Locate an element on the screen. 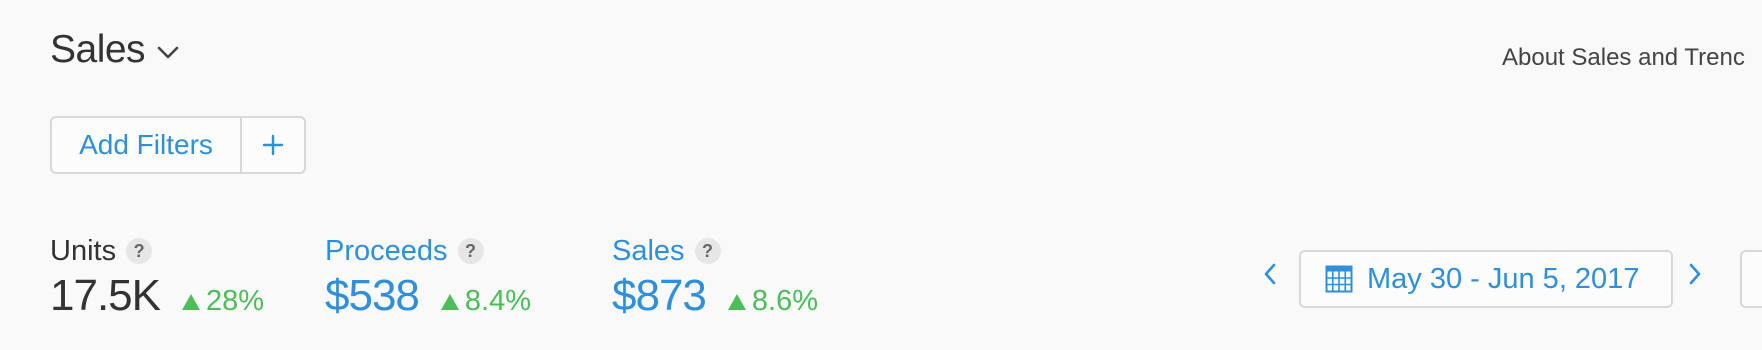 The height and width of the screenshot is (350, 1762). metric-units: Units ? 17.5K 28% is located at coordinates (157, 277).